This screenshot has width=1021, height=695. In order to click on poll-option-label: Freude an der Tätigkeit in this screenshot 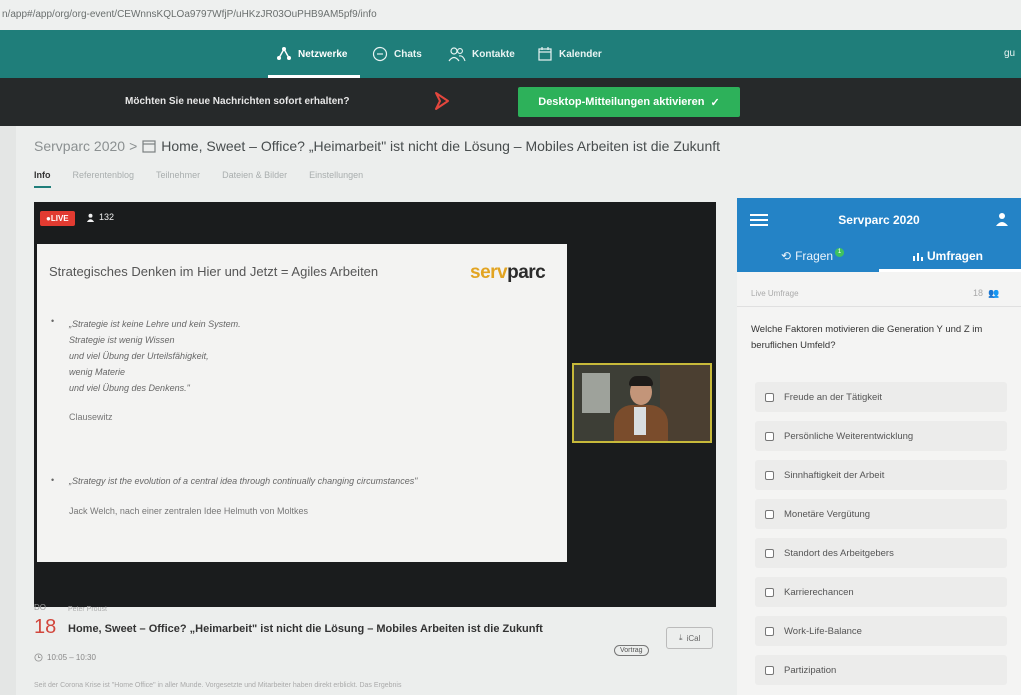, I will do `click(833, 397)`.